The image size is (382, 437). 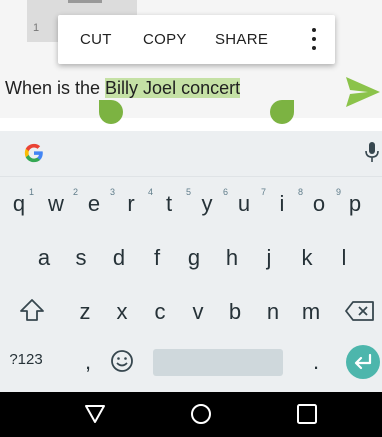 I want to click on compose-field: When is the Billy Joel concert, so click(x=191, y=91).